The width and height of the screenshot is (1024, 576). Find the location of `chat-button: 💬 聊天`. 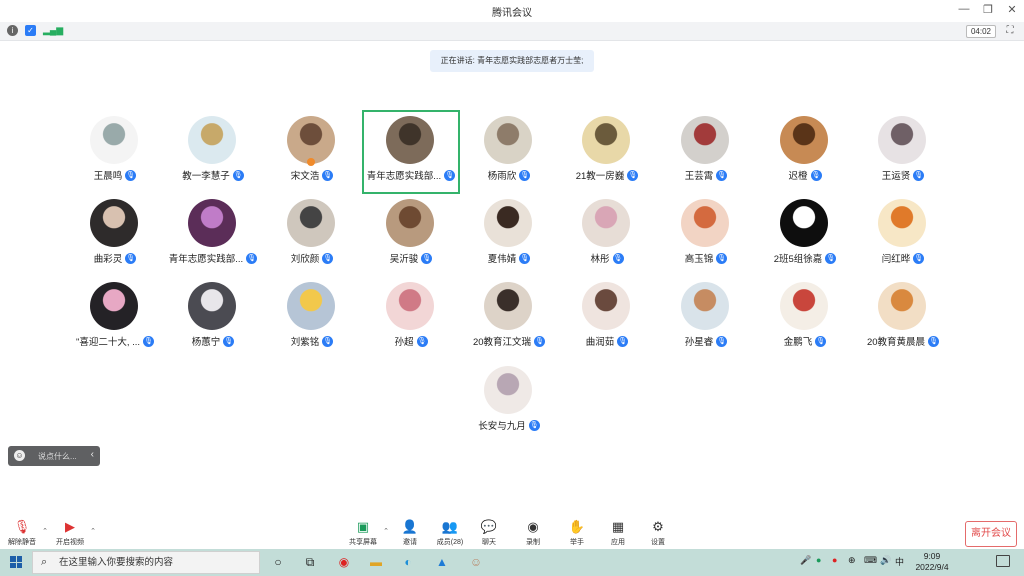

chat-button: 💬 聊天 is located at coordinates (489, 532).